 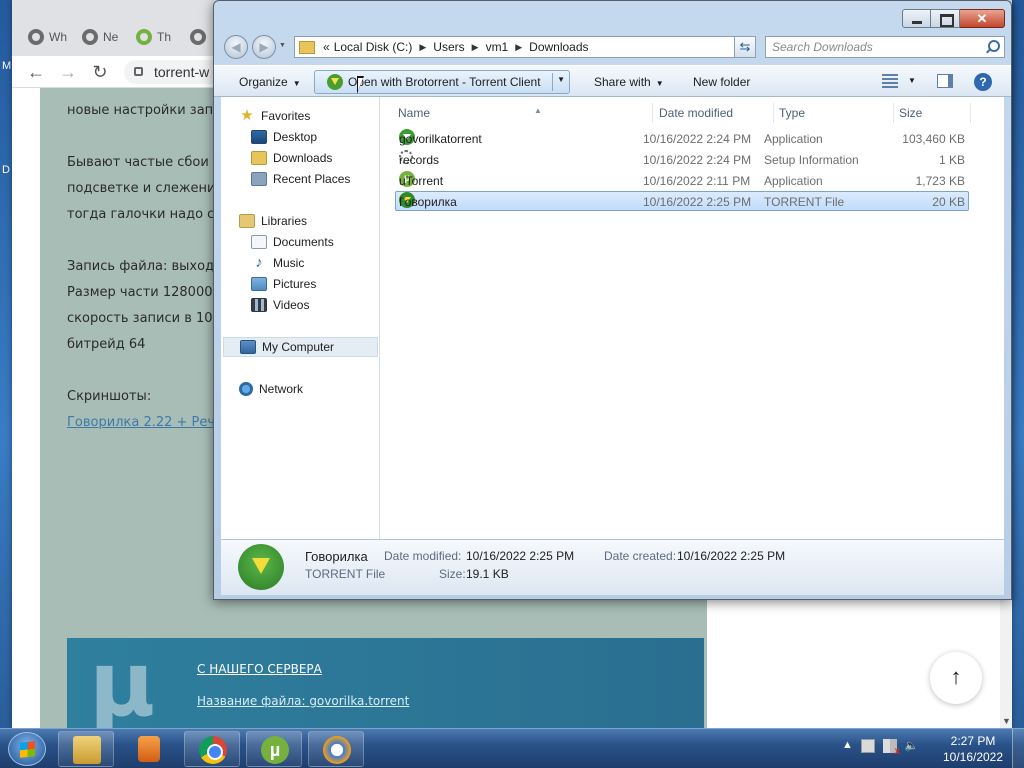 I want to click on network-tray-icon, so click(x=867, y=746).